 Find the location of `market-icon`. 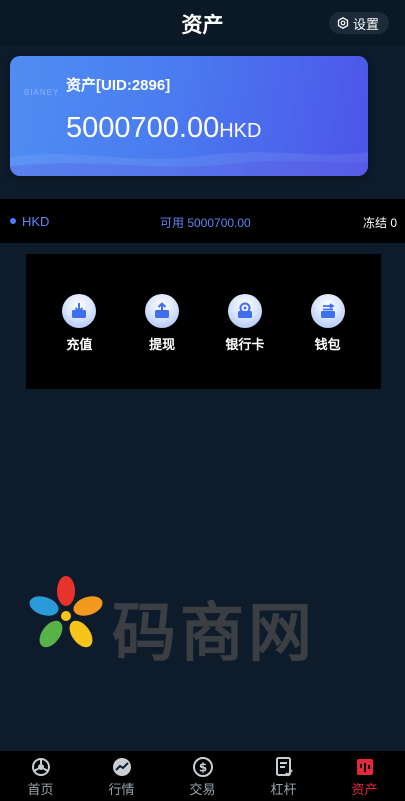

market-icon is located at coordinates (121, 767).